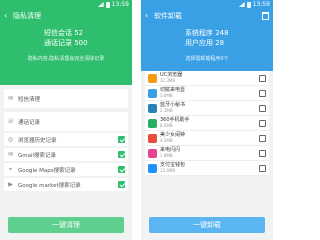  Describe the element at coordinates (10, 154) in the screenshot. I see `gmail-icon: ✉` at that location.